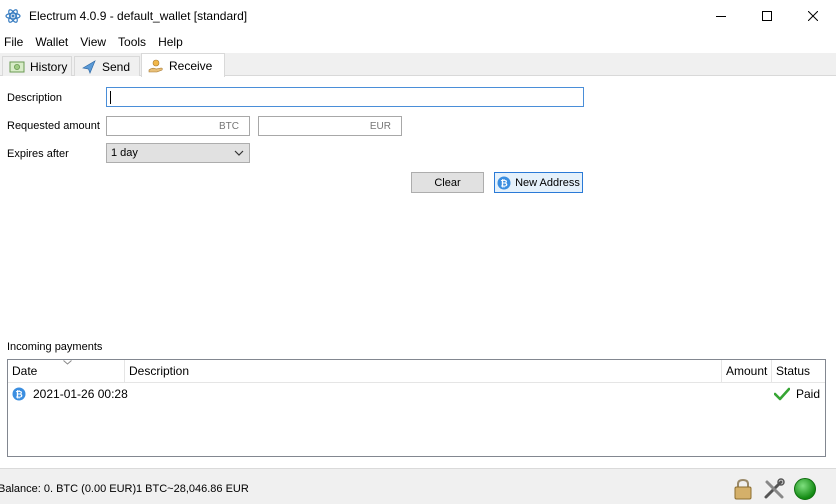  I want to click on exchange-rate-text: 1 BTC~28,046.86 EUR, so click(192, 489).